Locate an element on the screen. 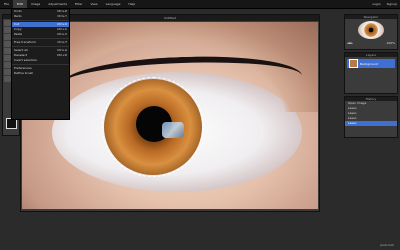  crop-tool-icon is located at coordinates (7, 23).